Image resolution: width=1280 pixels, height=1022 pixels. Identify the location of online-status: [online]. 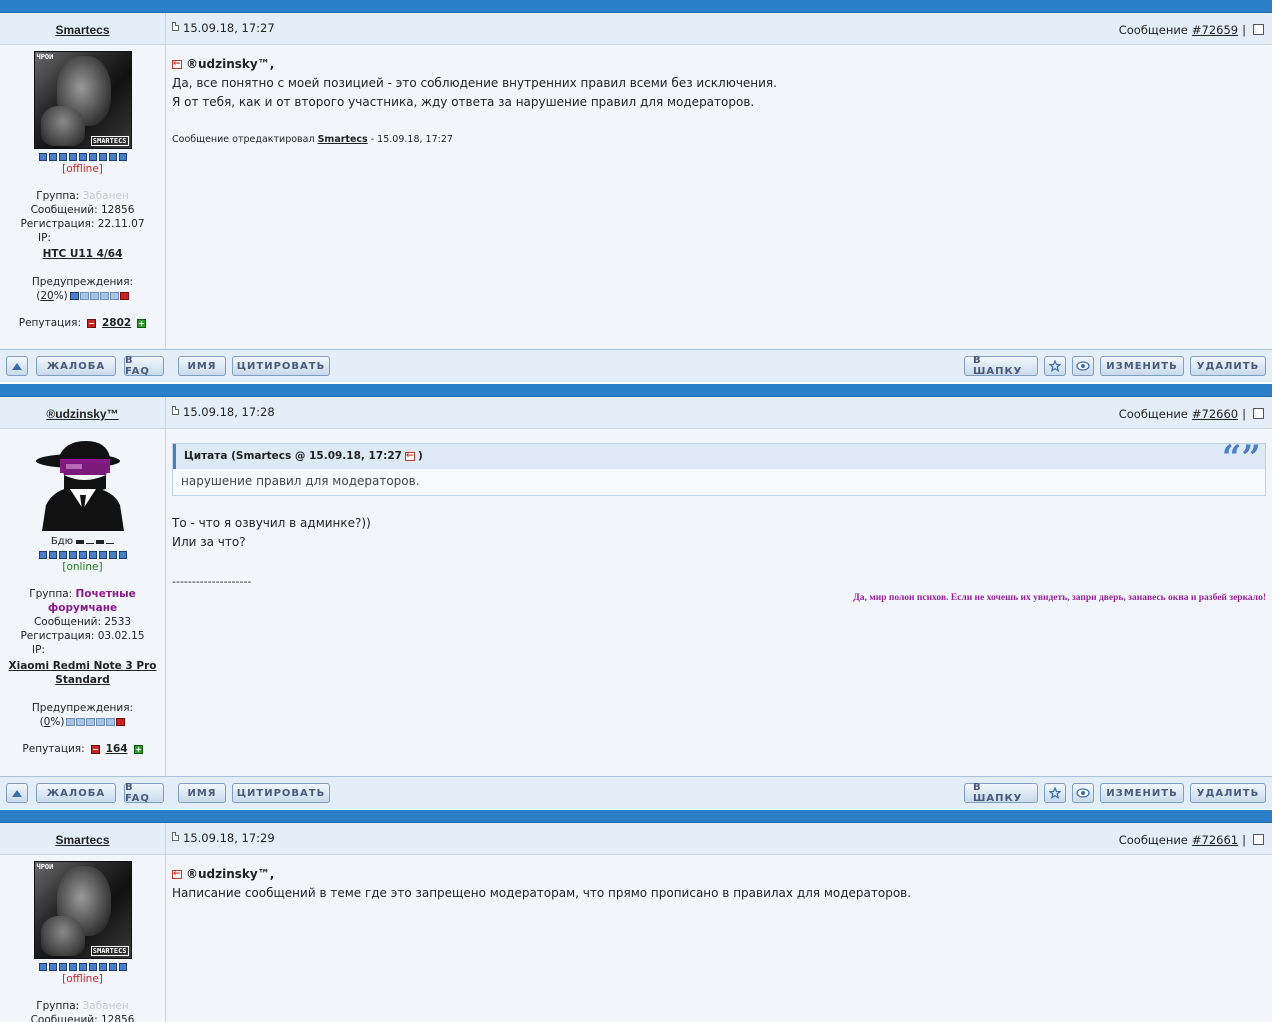
(82, 567).